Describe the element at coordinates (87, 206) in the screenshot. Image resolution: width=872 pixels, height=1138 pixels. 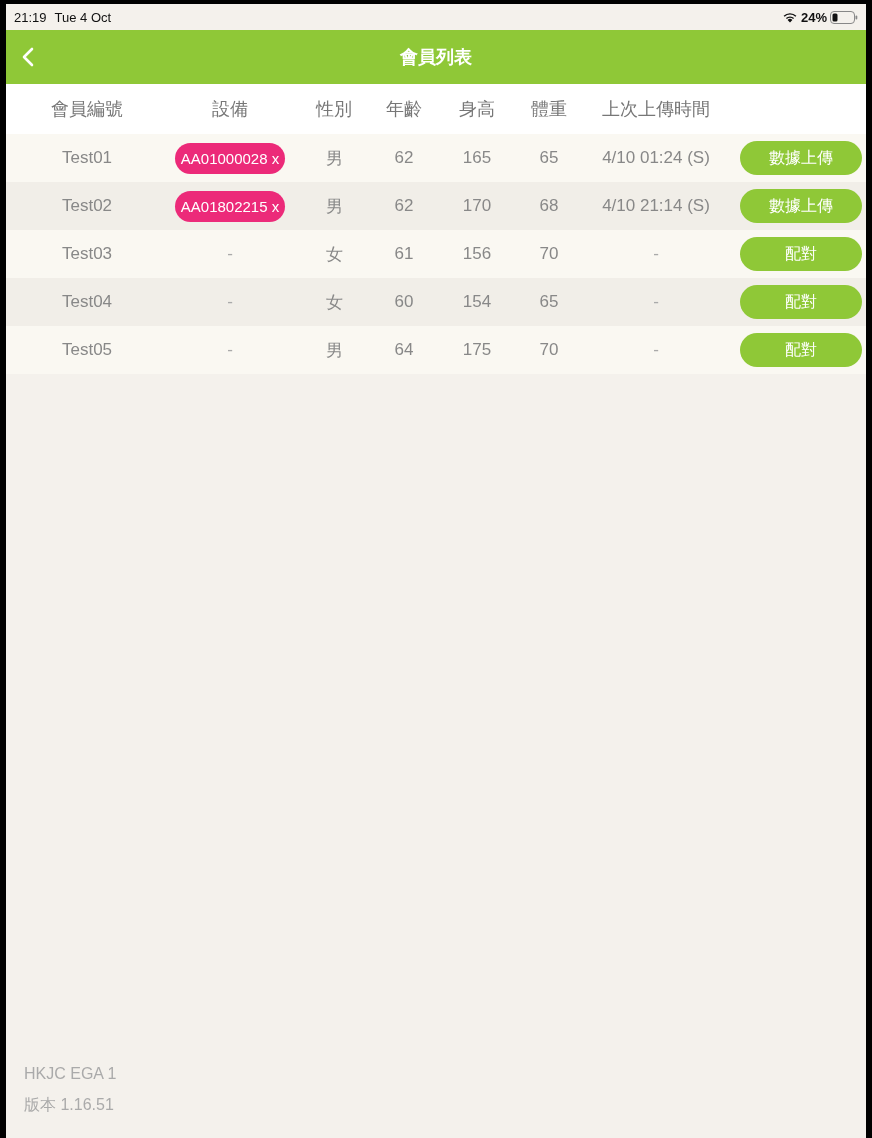
I see `member-id: Test02` at that location.